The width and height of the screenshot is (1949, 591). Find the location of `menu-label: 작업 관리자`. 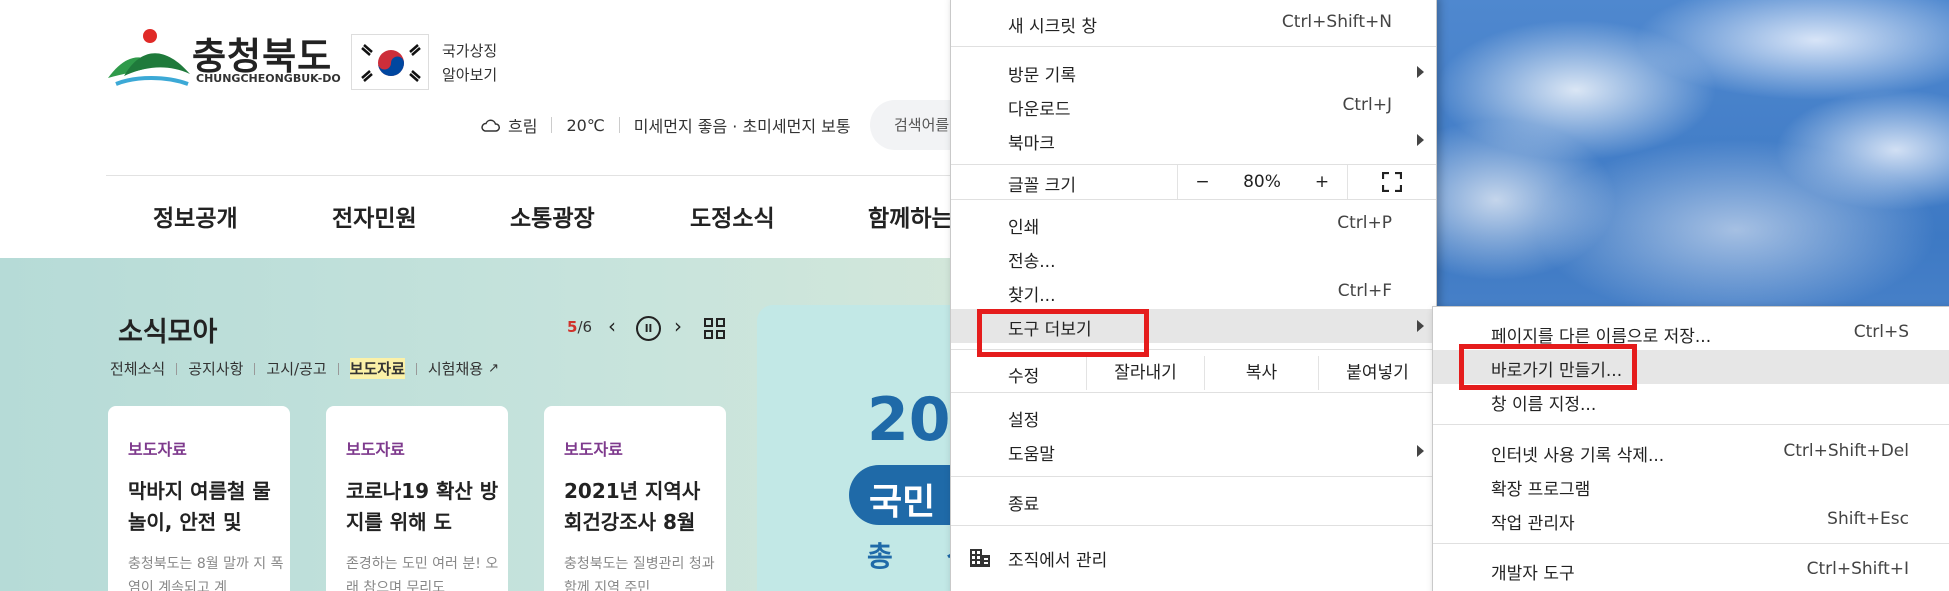

menu-label: 작업 관리자 is located at coordinates (1533, 524).